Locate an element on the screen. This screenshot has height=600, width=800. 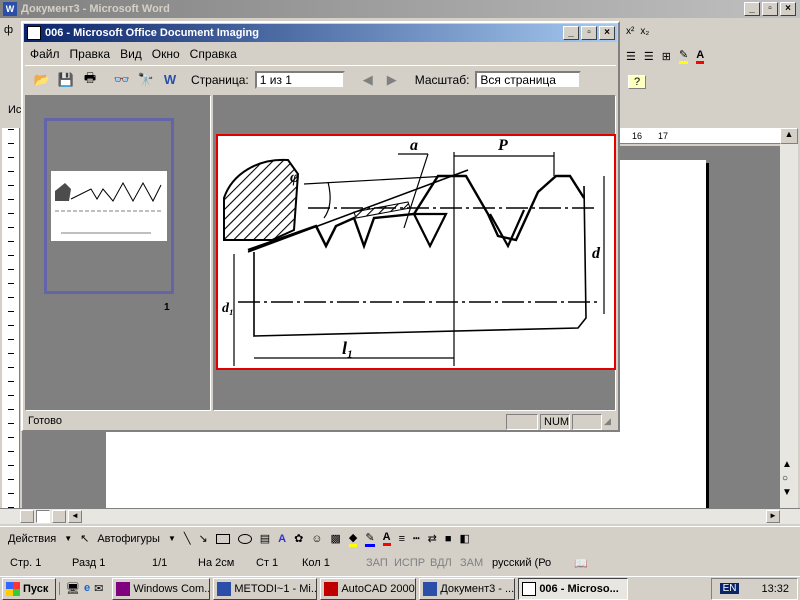
status-line: Ст 1 is located at coordinates (267, 563).